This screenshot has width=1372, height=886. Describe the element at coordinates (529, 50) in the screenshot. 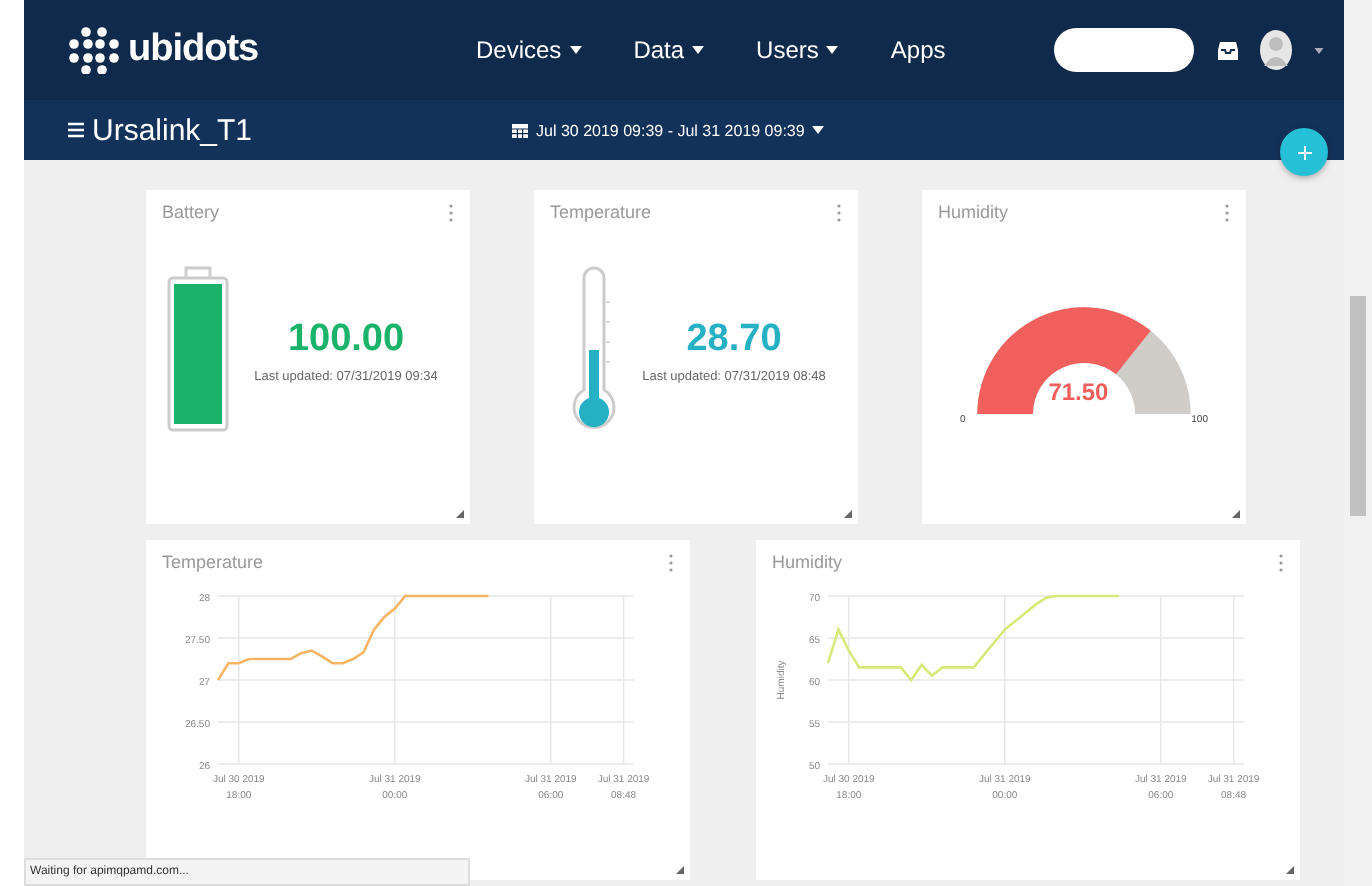

I see `nav-menu-item: Devices` at that location.